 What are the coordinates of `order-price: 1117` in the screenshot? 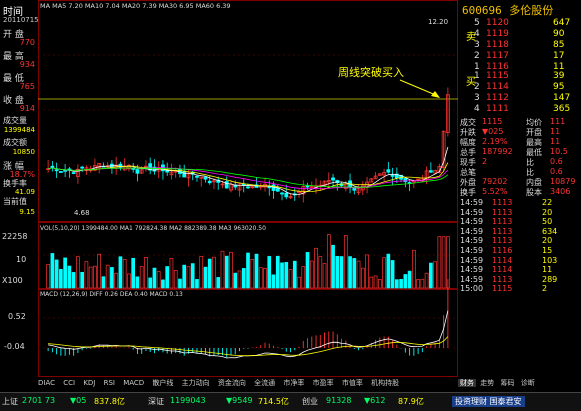 It's located at (497, 56).